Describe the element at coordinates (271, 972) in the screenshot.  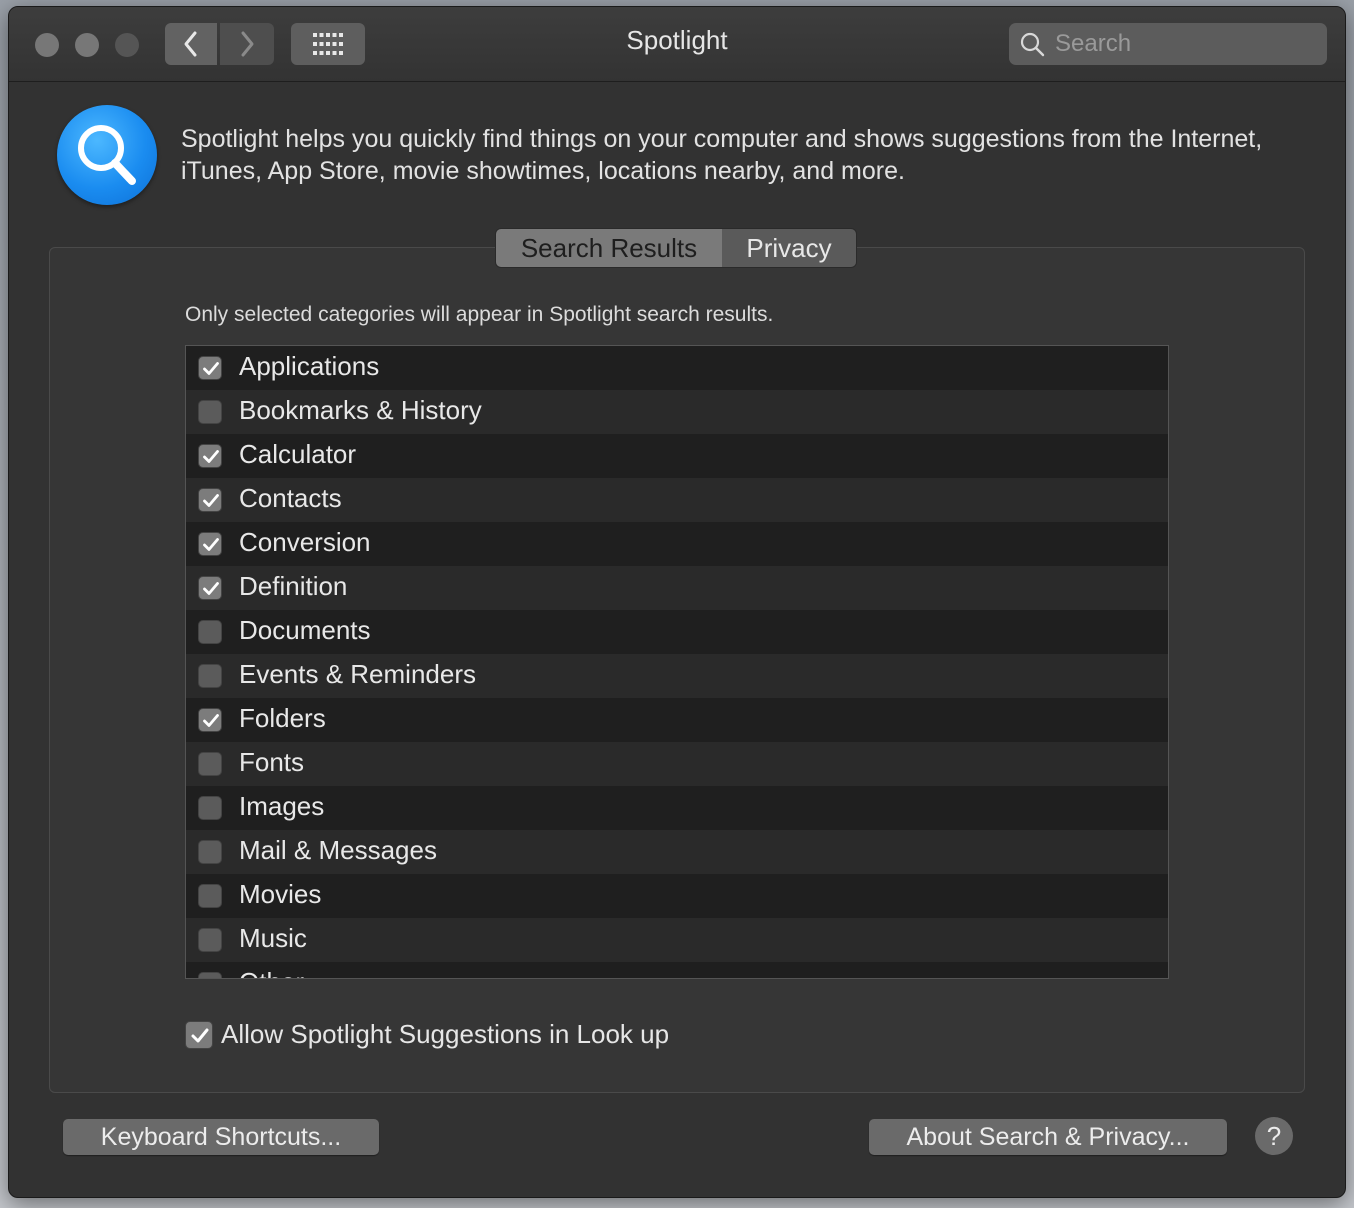
I see `category-label: Other` at that location.